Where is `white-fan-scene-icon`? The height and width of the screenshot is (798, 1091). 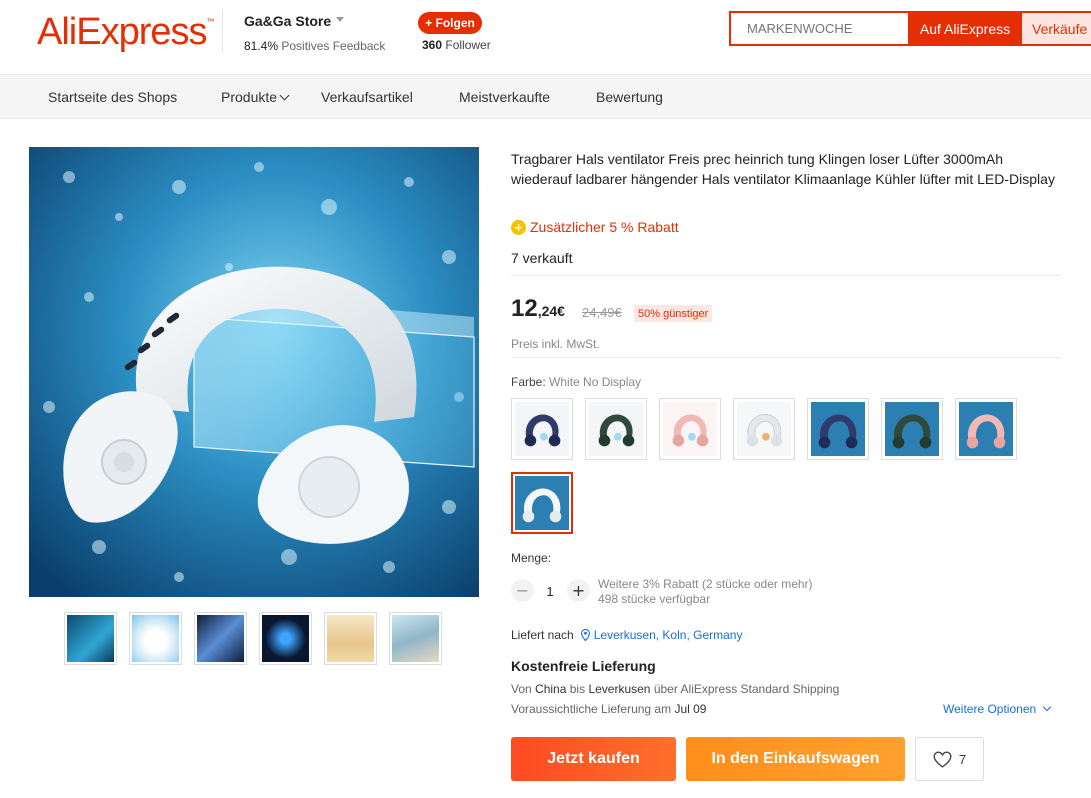
white-fan-scene-icon is located at coordinates (542, 503).